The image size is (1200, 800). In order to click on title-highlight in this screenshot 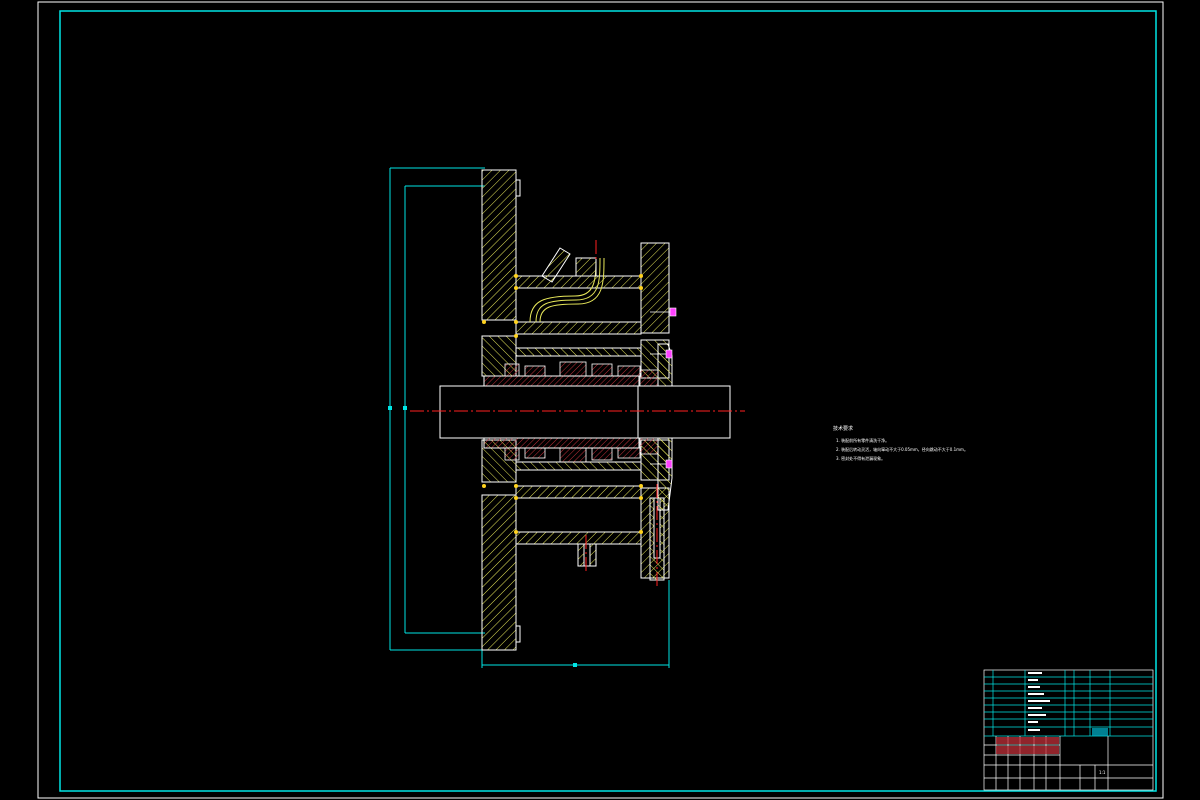, I will do `click(1100, 732)`.